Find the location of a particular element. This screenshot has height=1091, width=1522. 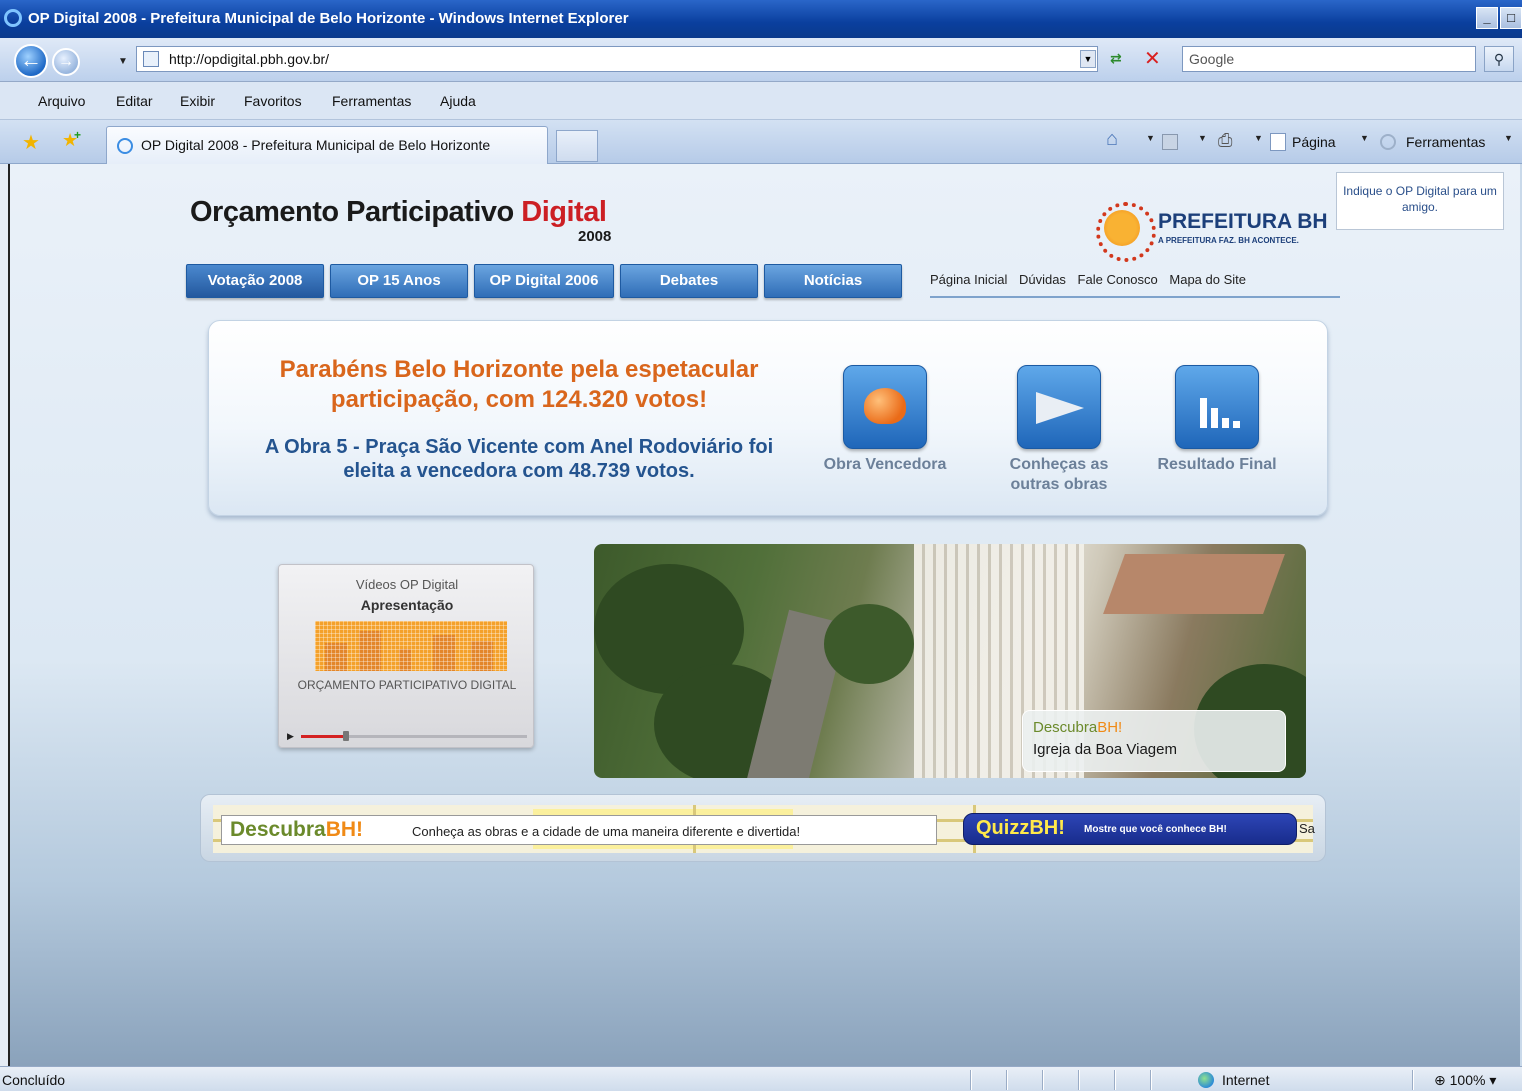

menu-exibir: Exibir is located at coordinates (197, 101).